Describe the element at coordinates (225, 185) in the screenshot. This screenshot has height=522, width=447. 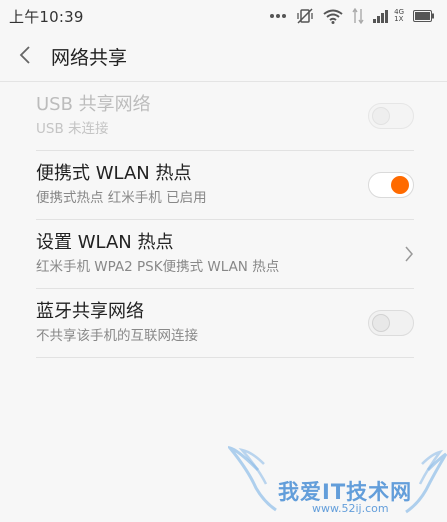
I see `setting-portable-hotspot: 便携式 WLAN 热点 便携式热点 红米手机 已启用` at that location.